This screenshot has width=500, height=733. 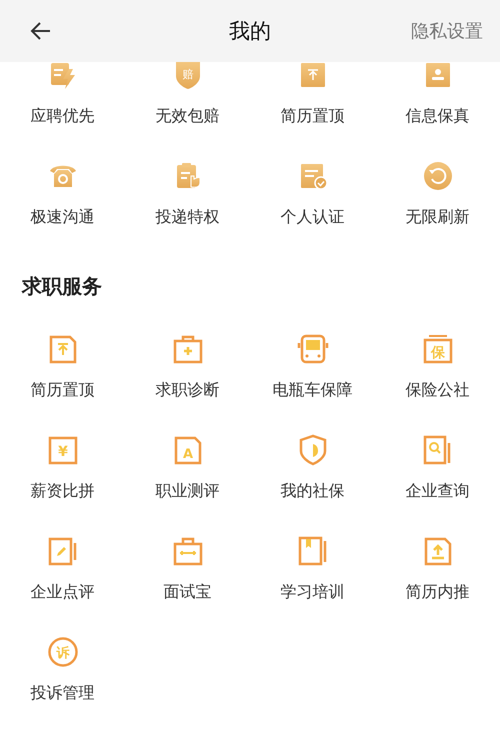 I want to click on privilege-label: 简历置顶, so click(x=312, y=116).